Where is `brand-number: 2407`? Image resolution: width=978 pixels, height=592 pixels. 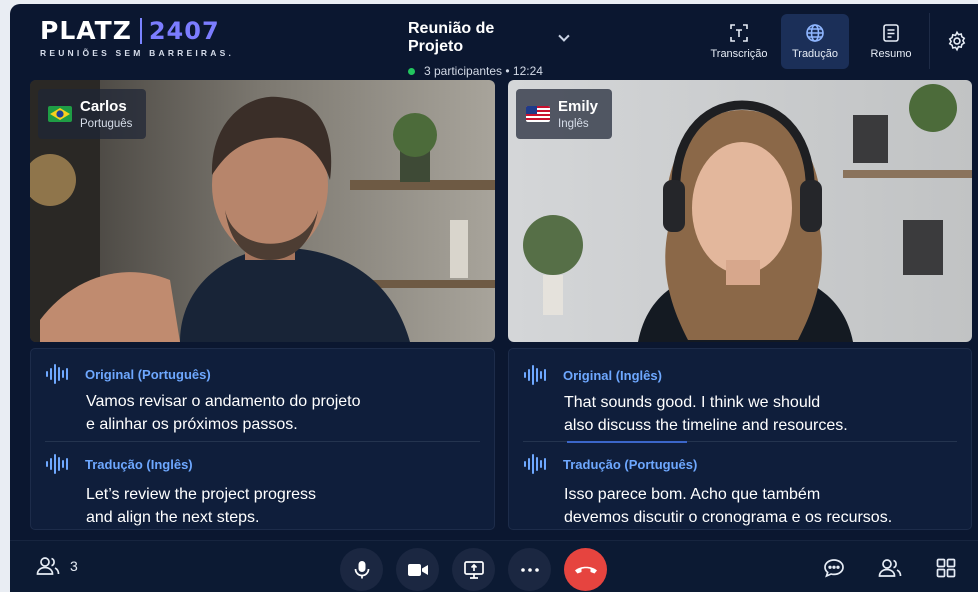
brand-number: 2407 is located at coordinates (184, 30).